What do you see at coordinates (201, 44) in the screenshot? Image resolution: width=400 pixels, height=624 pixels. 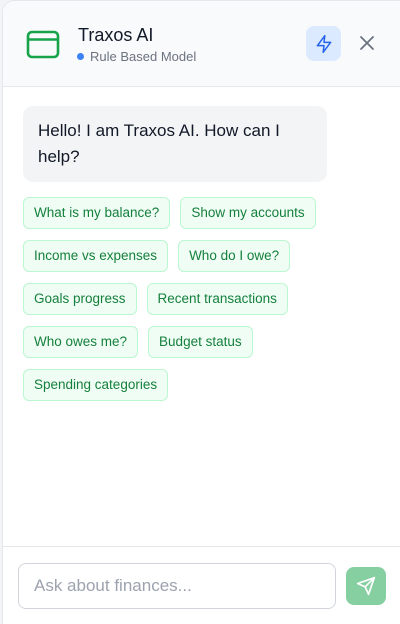 I see `chat-header: Traxos AI Rule Based Model` at bounding box center [201, 44].